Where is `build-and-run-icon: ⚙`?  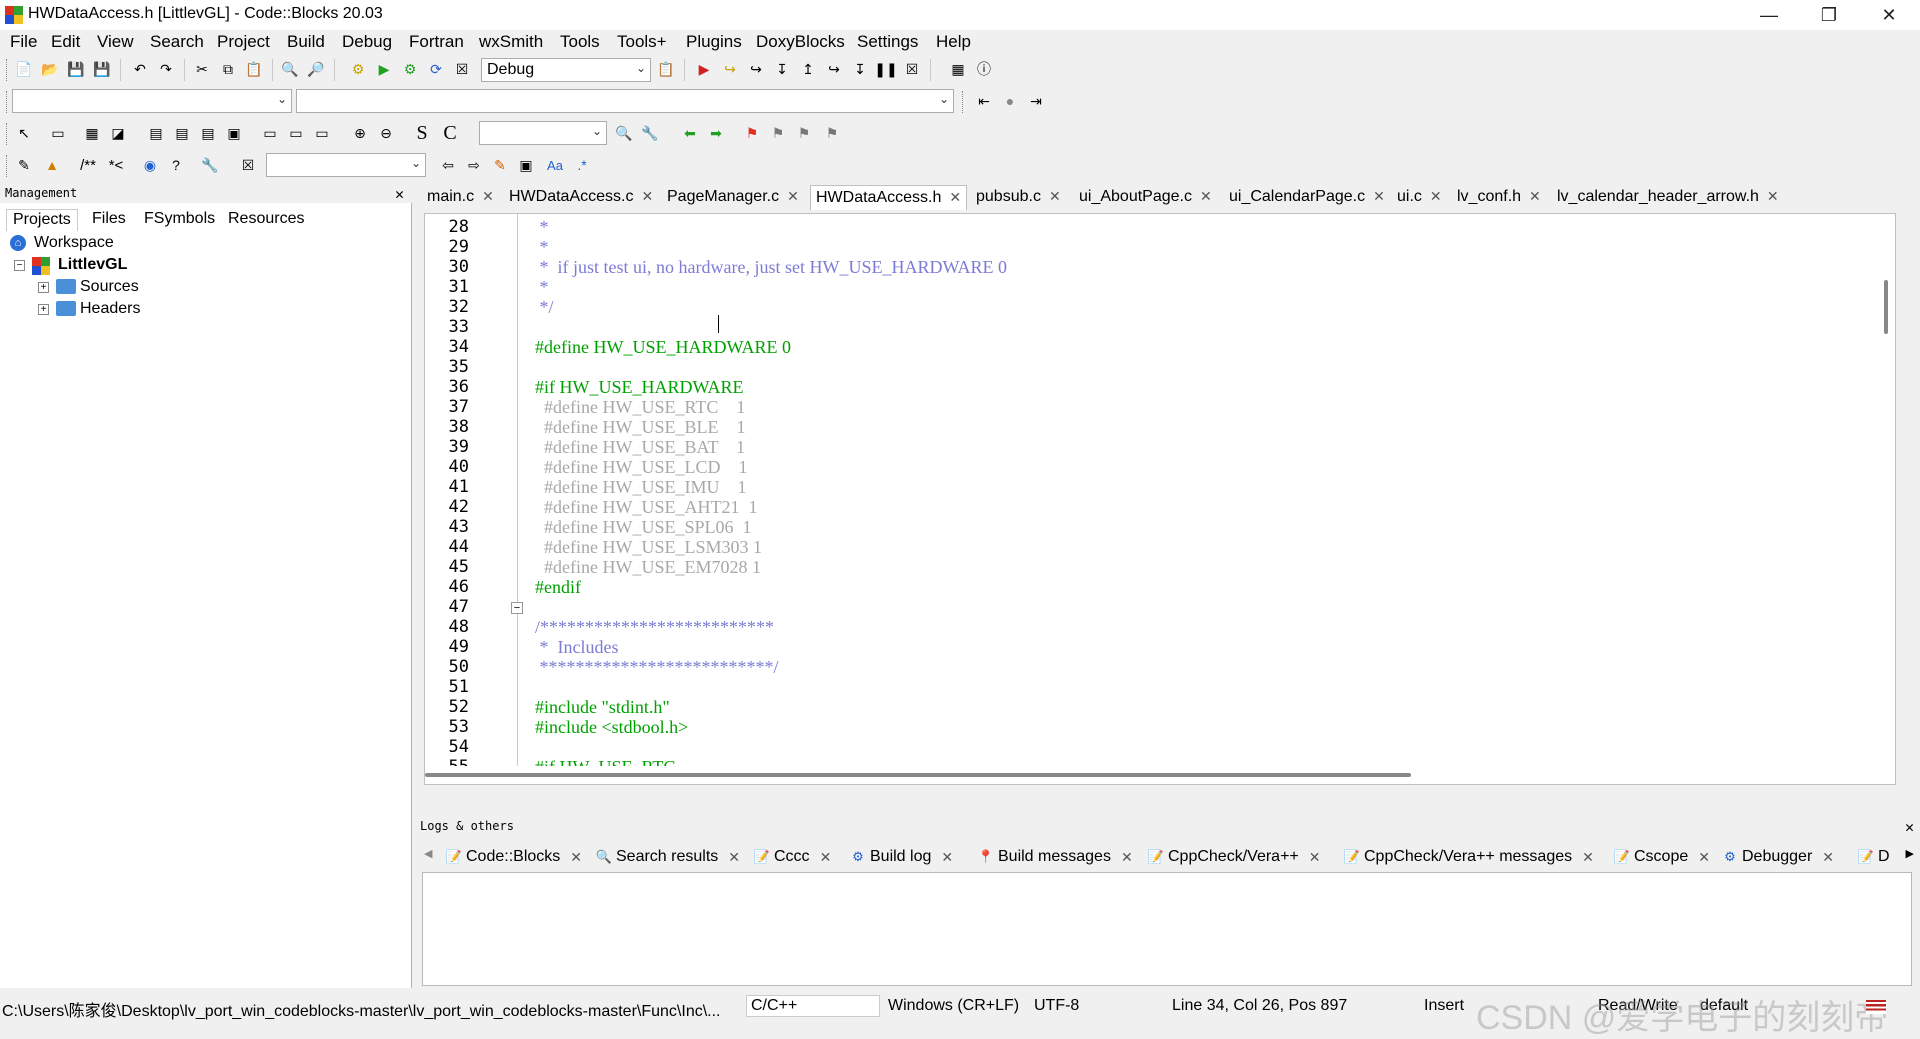
build-and-run-icon: ⚙ is located at coordinates (410, 69).